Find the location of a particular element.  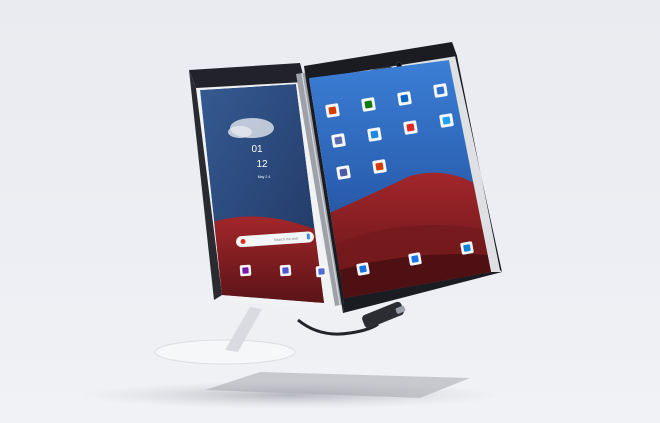

tiles-folder-icon is located at coordinates (338, 140).